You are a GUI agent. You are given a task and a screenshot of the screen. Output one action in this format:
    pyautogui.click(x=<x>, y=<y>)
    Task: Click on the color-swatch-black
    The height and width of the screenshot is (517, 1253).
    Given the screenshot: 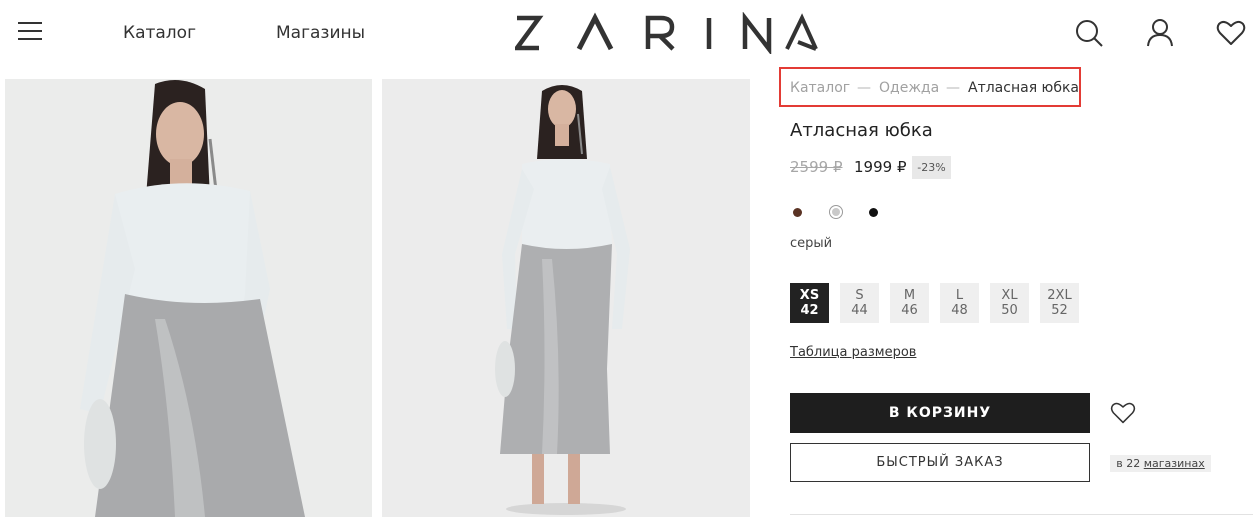 What is the action you would take?
    pyautogui.click(x=873, y=212)
    